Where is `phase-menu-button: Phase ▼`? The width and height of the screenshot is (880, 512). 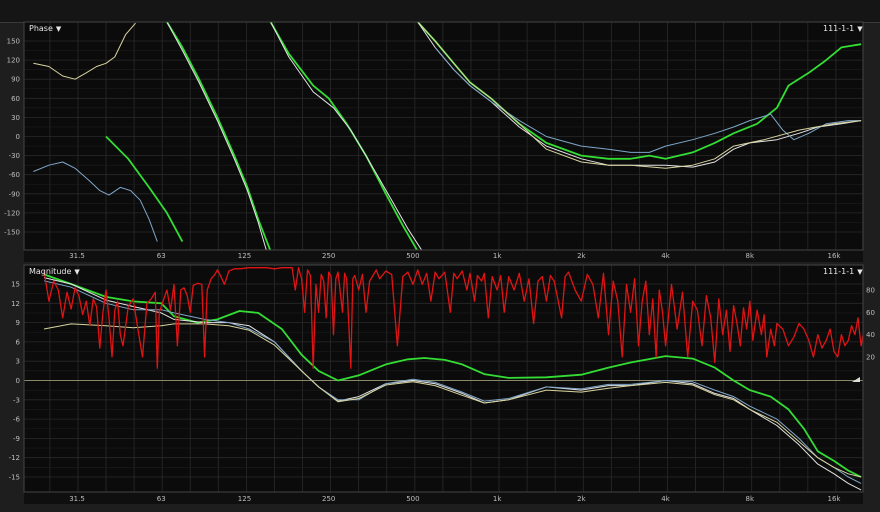 phase-menu-button: Phase ▼ is located at coordinates (45, 28).